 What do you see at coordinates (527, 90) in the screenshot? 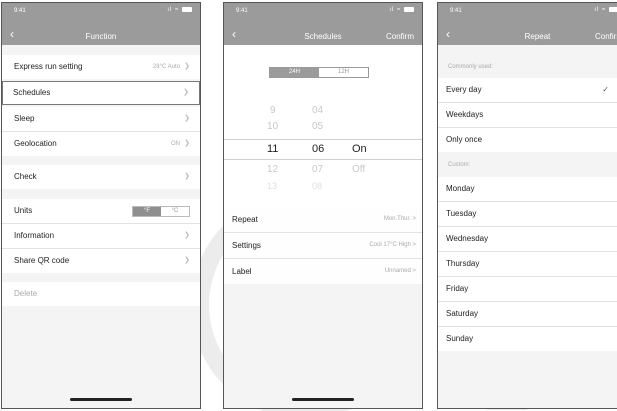
I see `every-day-option: Every day ✓` at bounding box center [527, 90].